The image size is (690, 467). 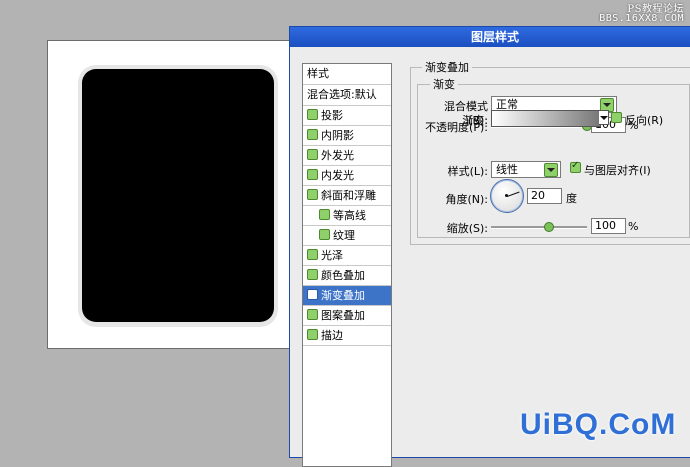 I want to click on scale-input: 100, so click(x=608, y=226).